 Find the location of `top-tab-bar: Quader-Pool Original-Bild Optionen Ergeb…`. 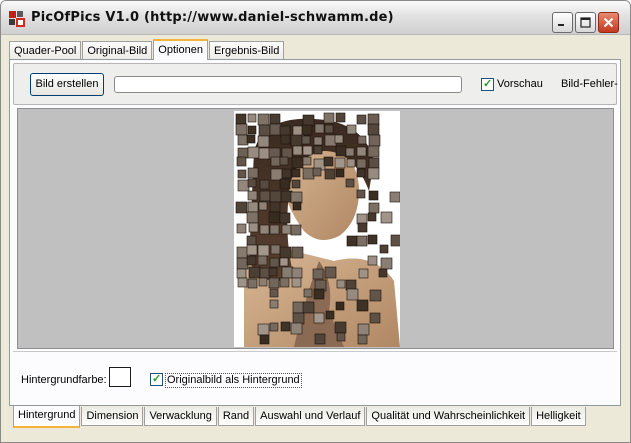

top-tab-bar: Quader-Pool Original-Bild Optionen Ergeb… is located at coordinates (147, 49).